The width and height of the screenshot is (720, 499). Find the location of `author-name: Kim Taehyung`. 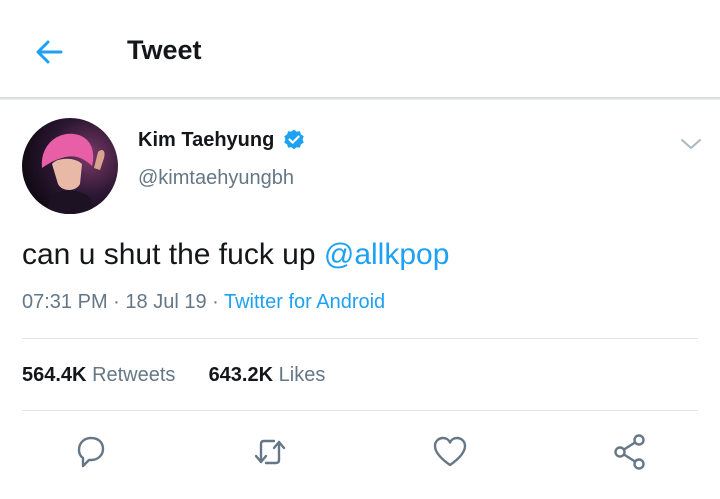

author-name: Kim Taehyung is located at coordinates (206, 140).